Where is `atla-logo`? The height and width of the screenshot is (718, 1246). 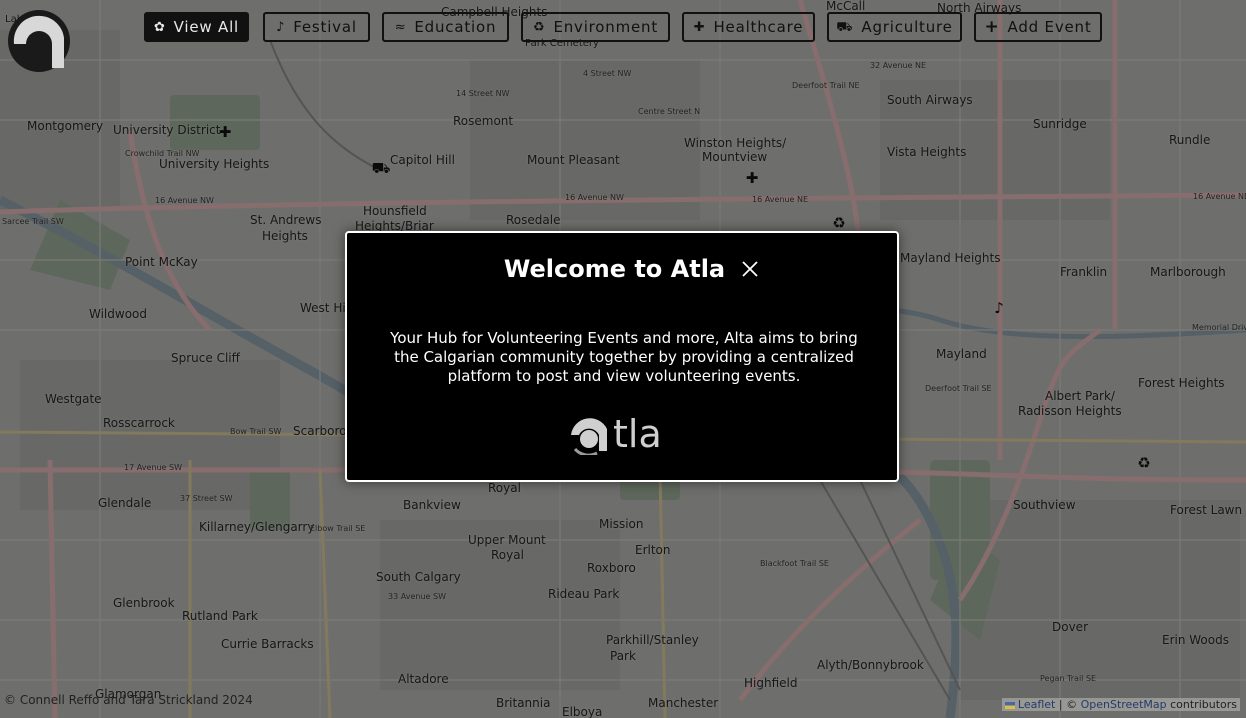 atla-logo is located at coordinates (39, 41).